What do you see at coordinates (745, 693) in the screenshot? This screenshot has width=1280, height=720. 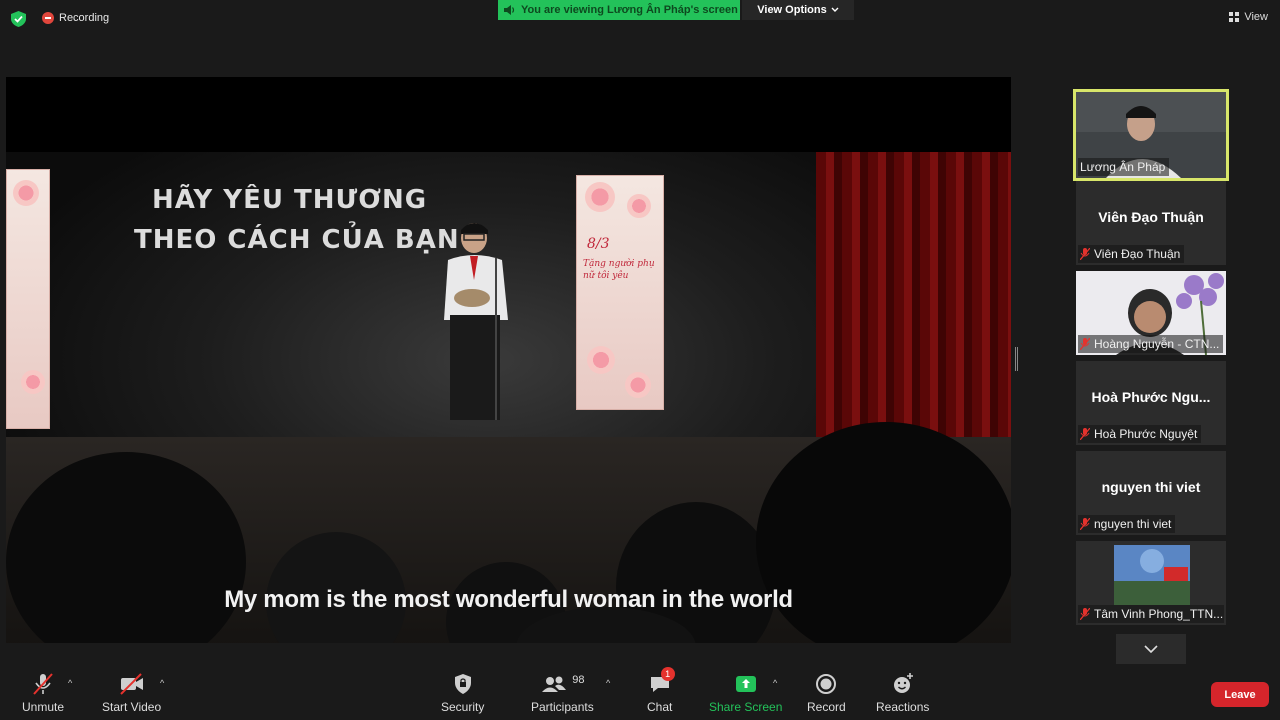 I see `share-screen-button: Share Screen` at bounding box center [745, 693].